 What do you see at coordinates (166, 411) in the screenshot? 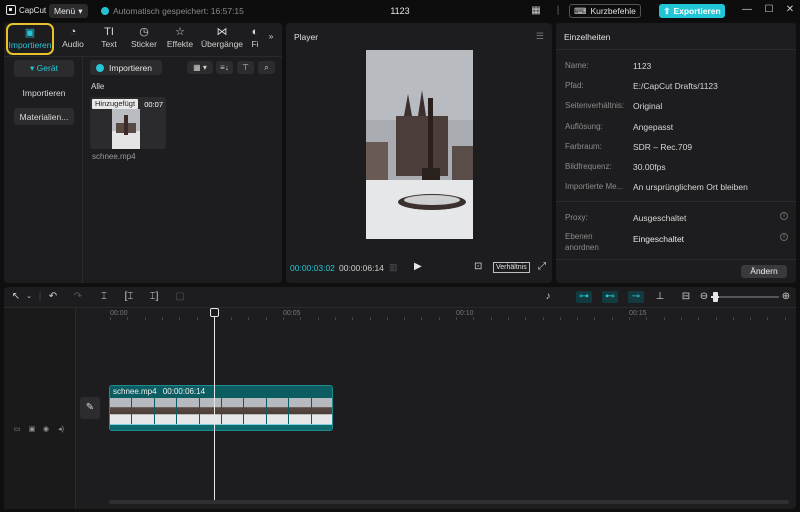
I see `filmstrip-frame` at bounding box center [166, 411].